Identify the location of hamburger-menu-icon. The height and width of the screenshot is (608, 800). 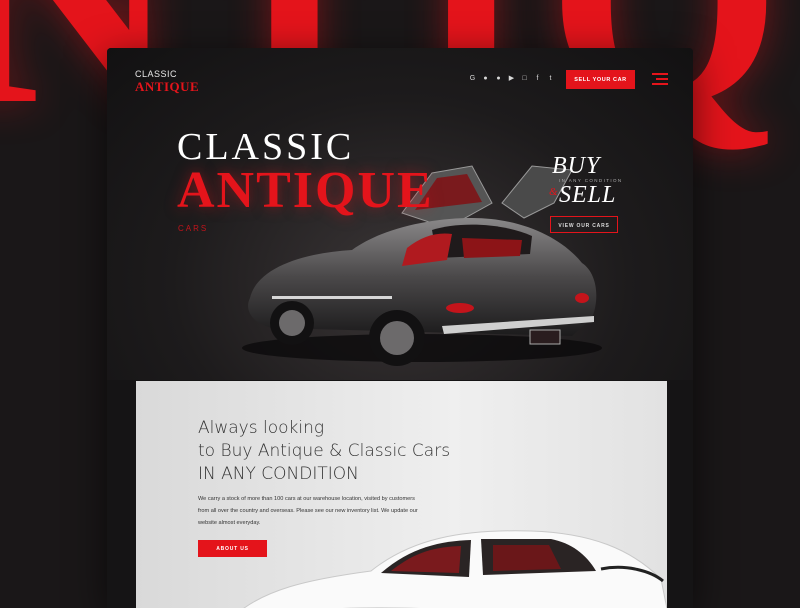
(660, 79).